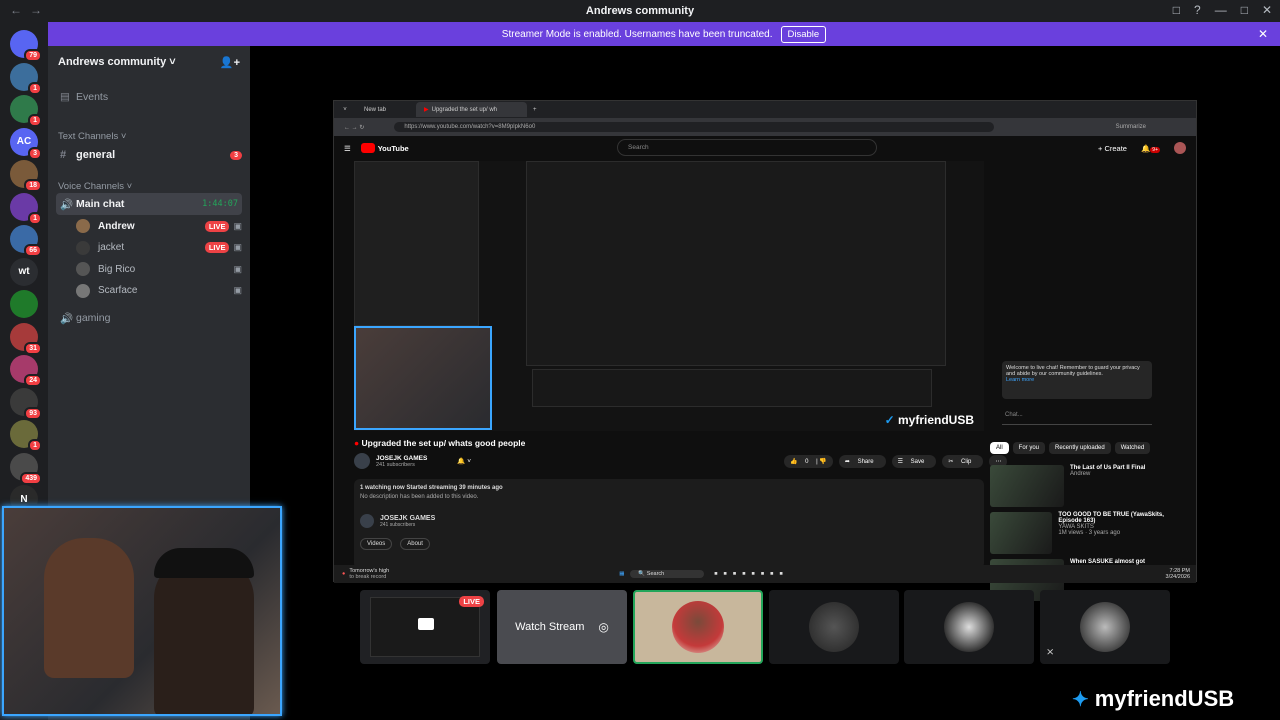 The image size is (1280, 720). I want to click on youtube-search-input: Search, so click(747, 147).